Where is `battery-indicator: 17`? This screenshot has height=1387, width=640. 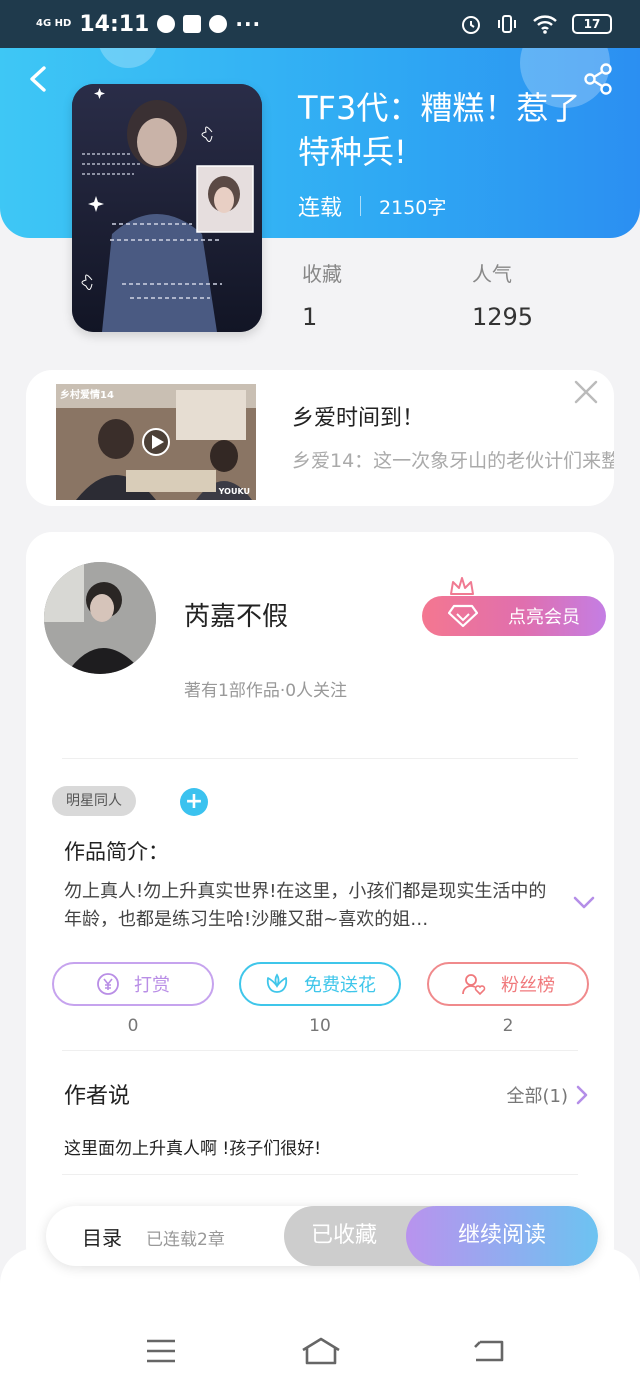 battery-indicator: 17 is located at coordinates (592, 24).